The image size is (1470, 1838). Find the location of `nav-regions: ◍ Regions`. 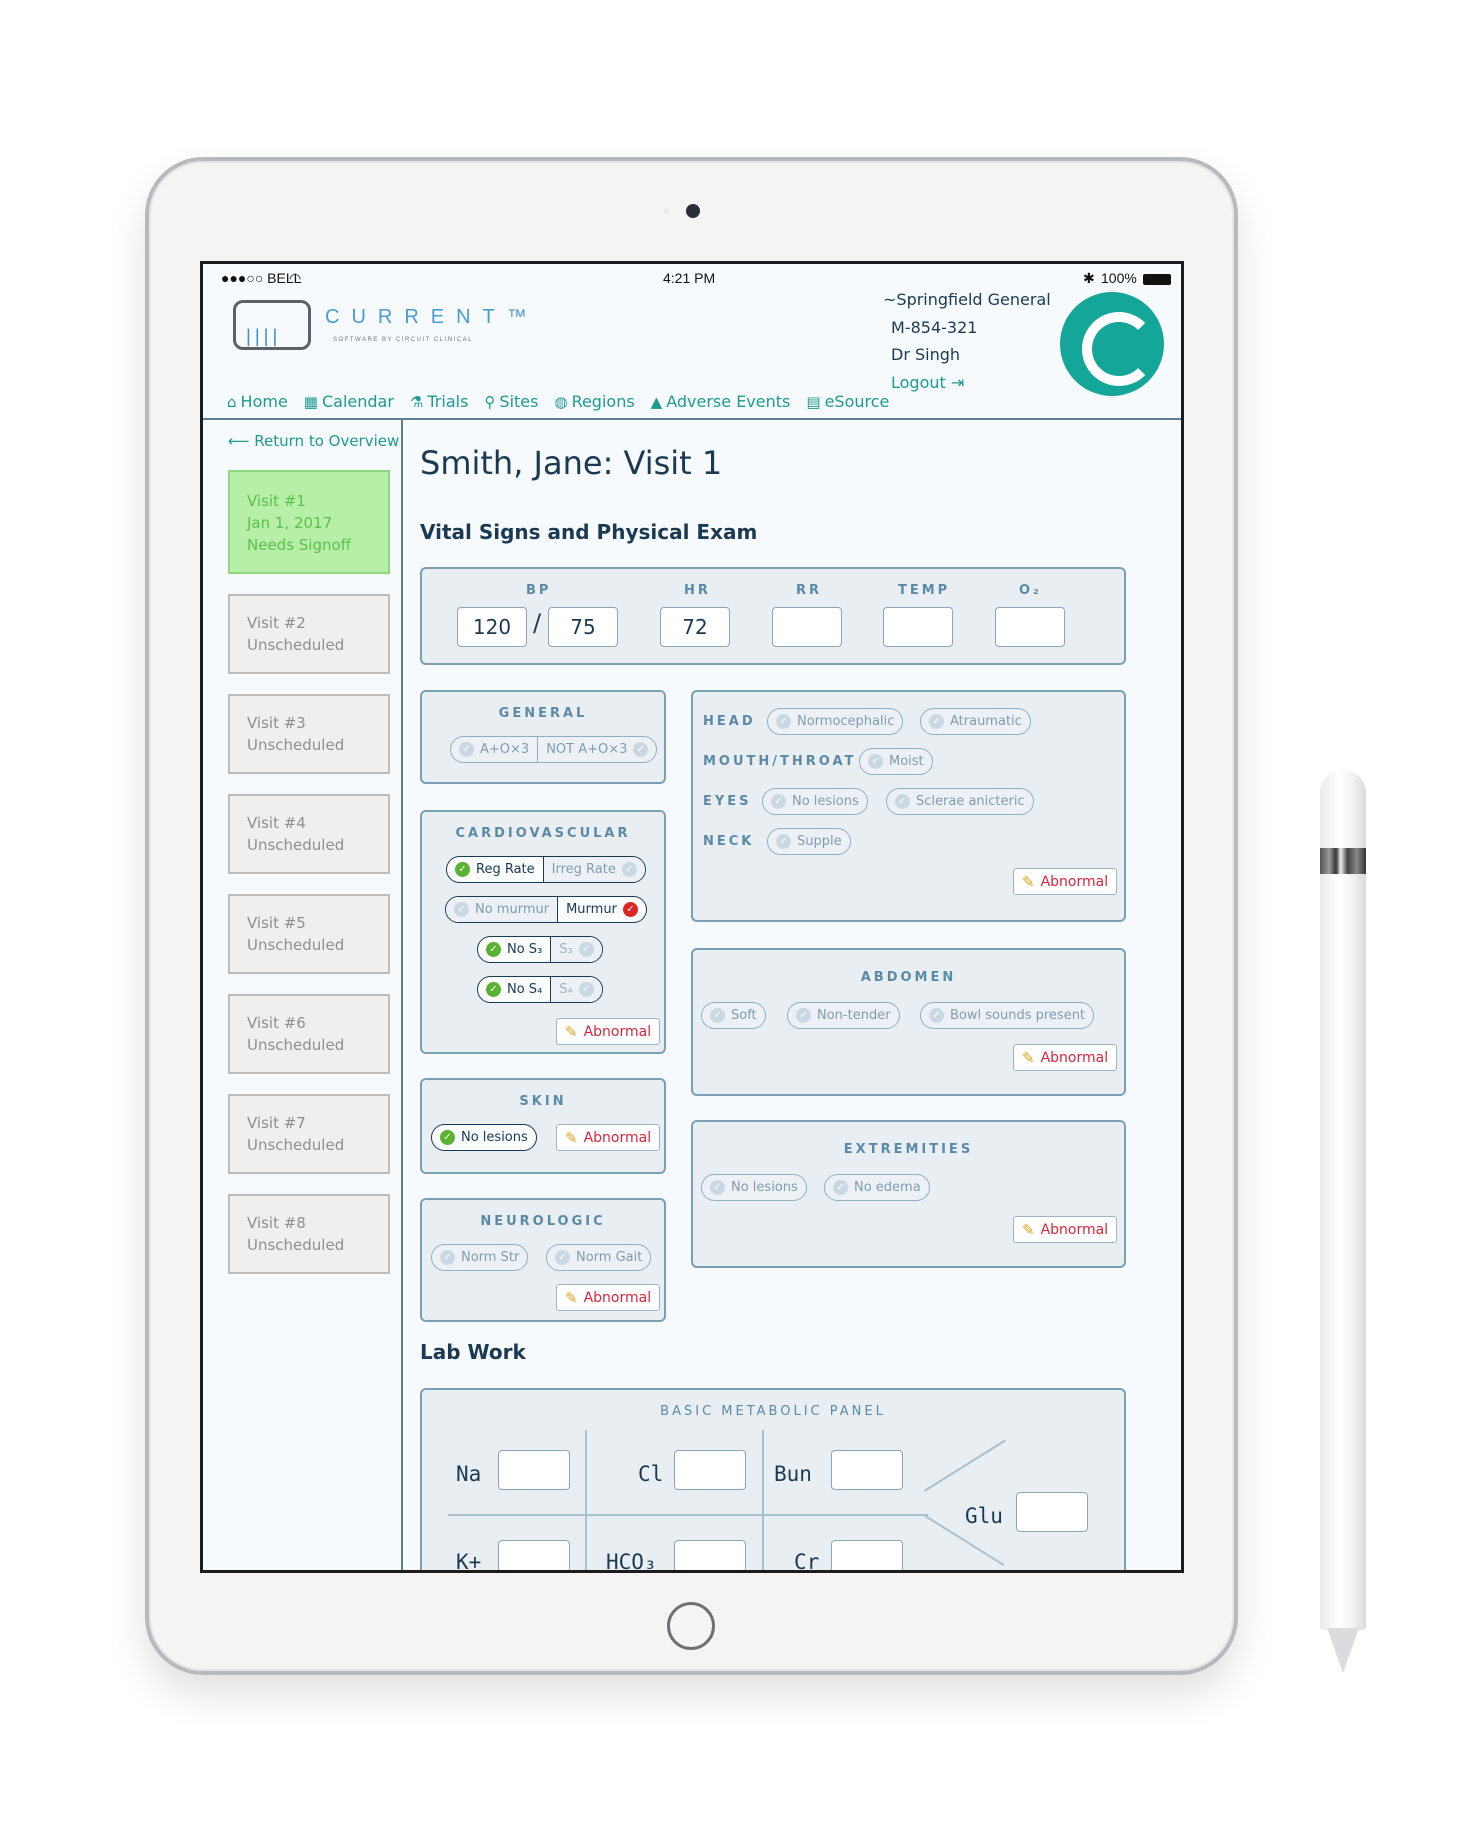

nav-regions: ◍ Regions is located at coordinates (594, 401).